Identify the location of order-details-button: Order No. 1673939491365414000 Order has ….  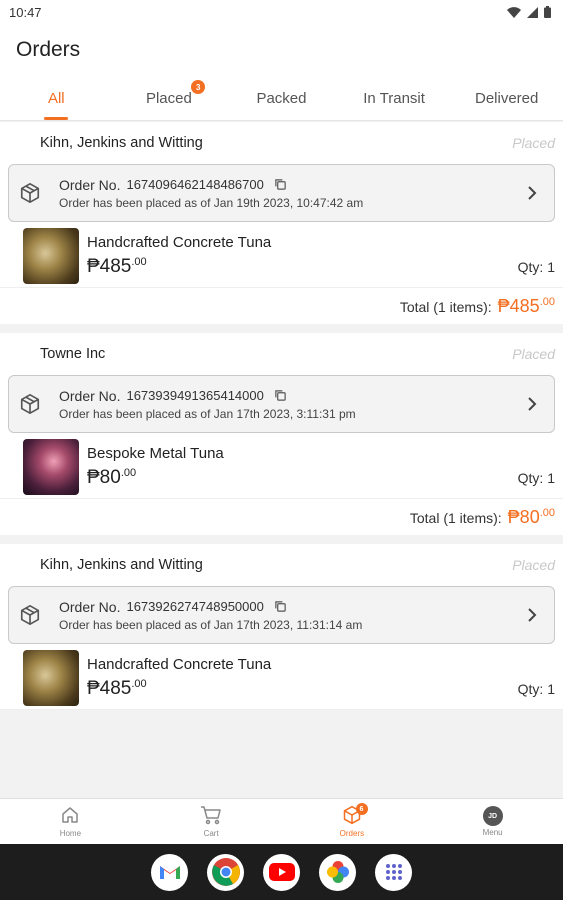
(281, 404).